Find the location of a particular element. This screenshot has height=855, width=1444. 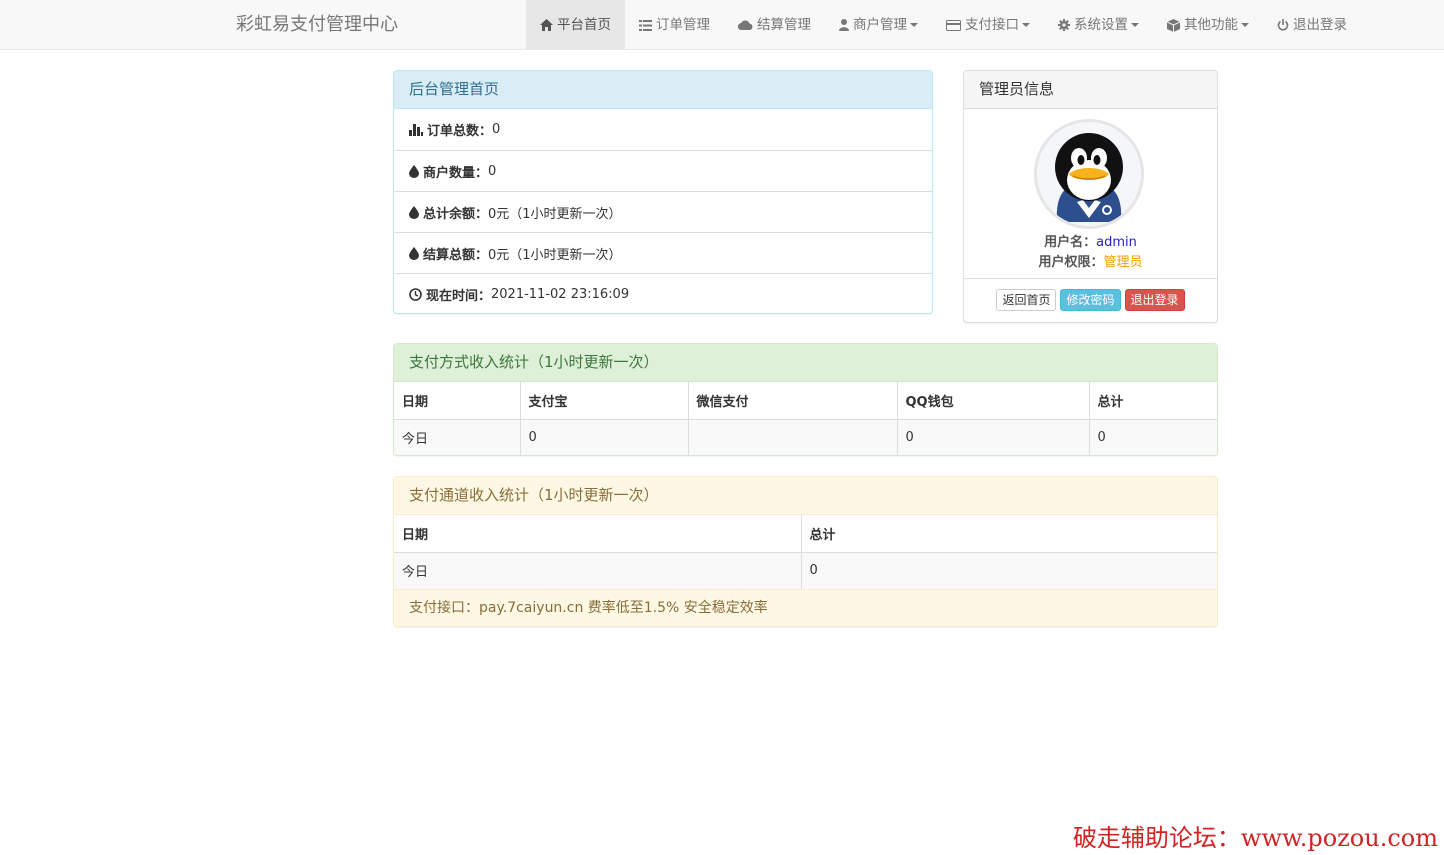

total-balance-label: 总计余额： is located at coordinates (456, 214).